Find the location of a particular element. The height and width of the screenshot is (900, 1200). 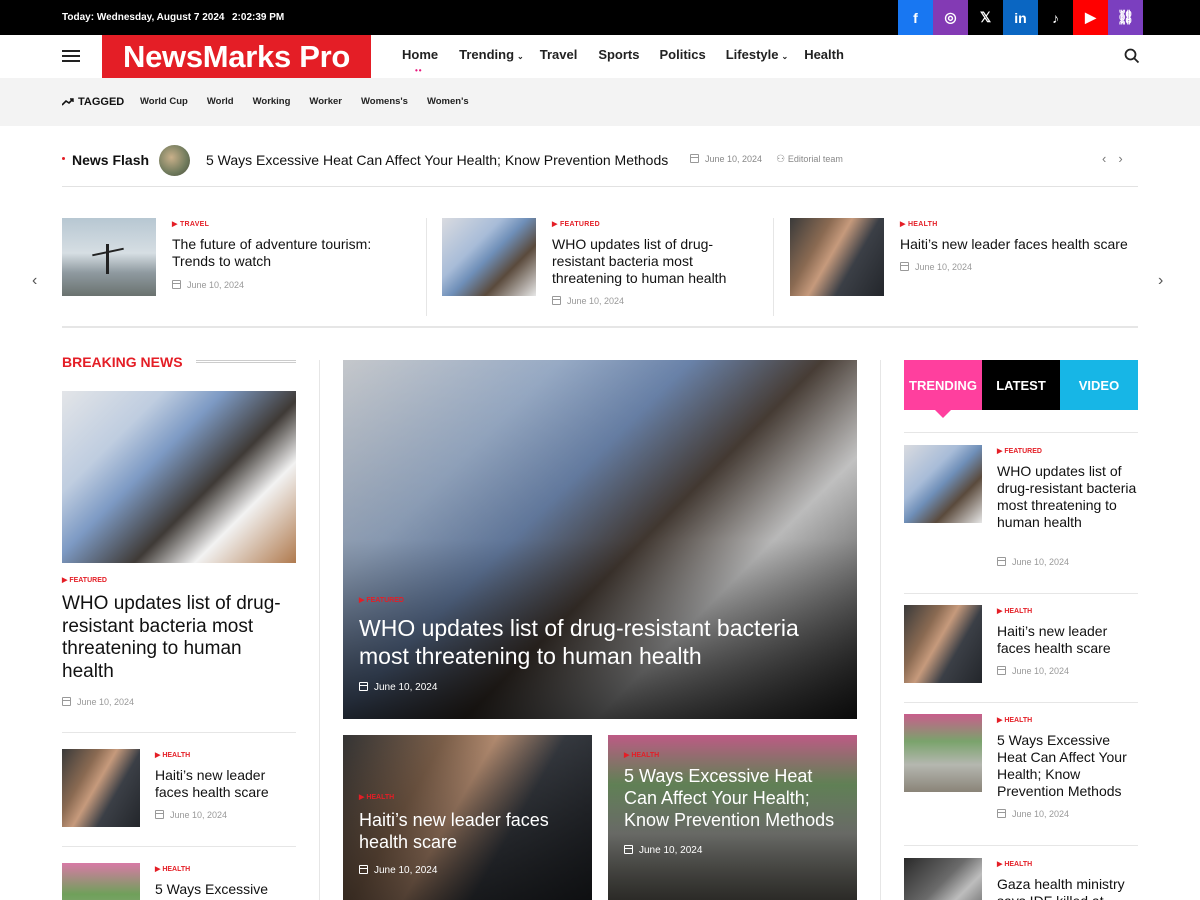

nav-lifestyle: Lifestyle ⌄ is located at coordinates (757, 54).